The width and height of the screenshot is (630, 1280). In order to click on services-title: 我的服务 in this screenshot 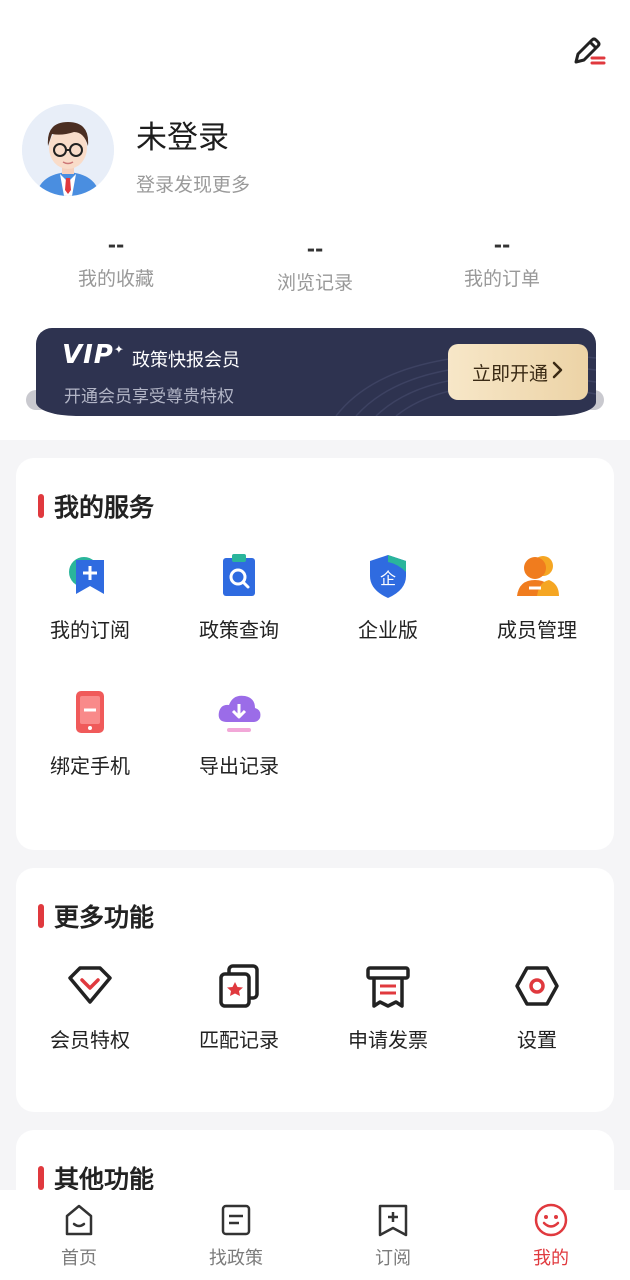, I will do `click(96, 506)`.